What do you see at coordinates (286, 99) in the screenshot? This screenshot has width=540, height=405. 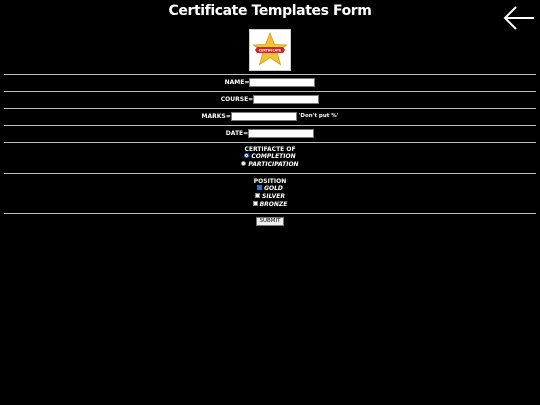 I see `course-input` at bounding box center [286, 99].